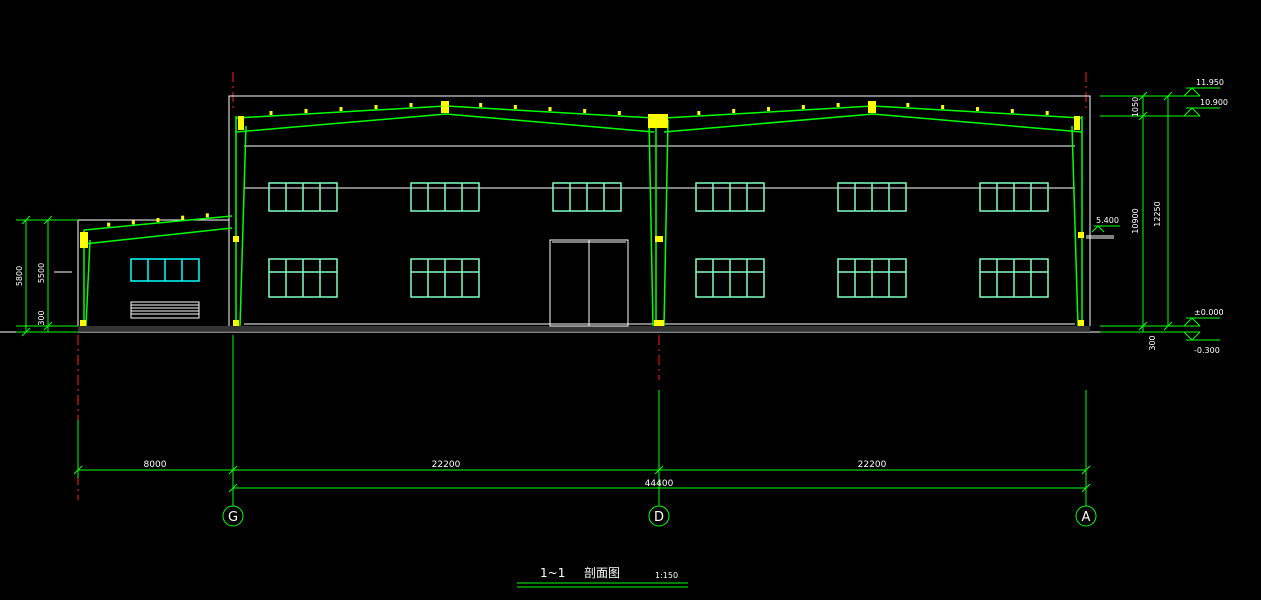 This screenshot has height=600, width=1261. I want to click on drawing-scale: 1:150, so click(666, 575).